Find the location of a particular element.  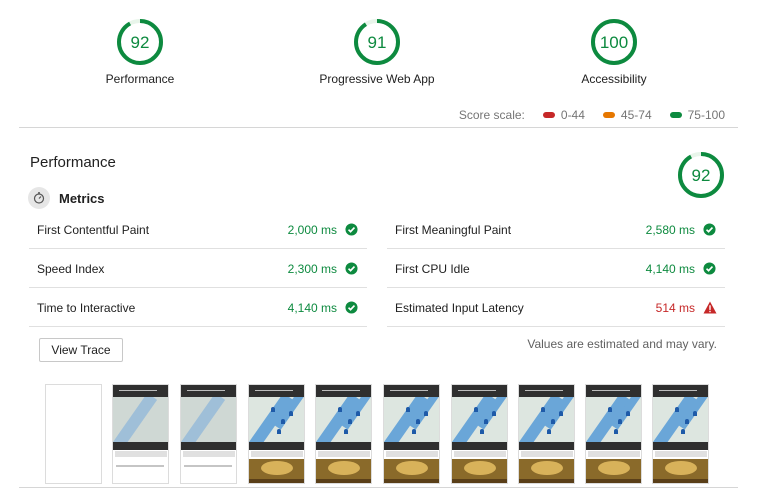

view-trace-button: View Trace is located at coordinates (81, 350).